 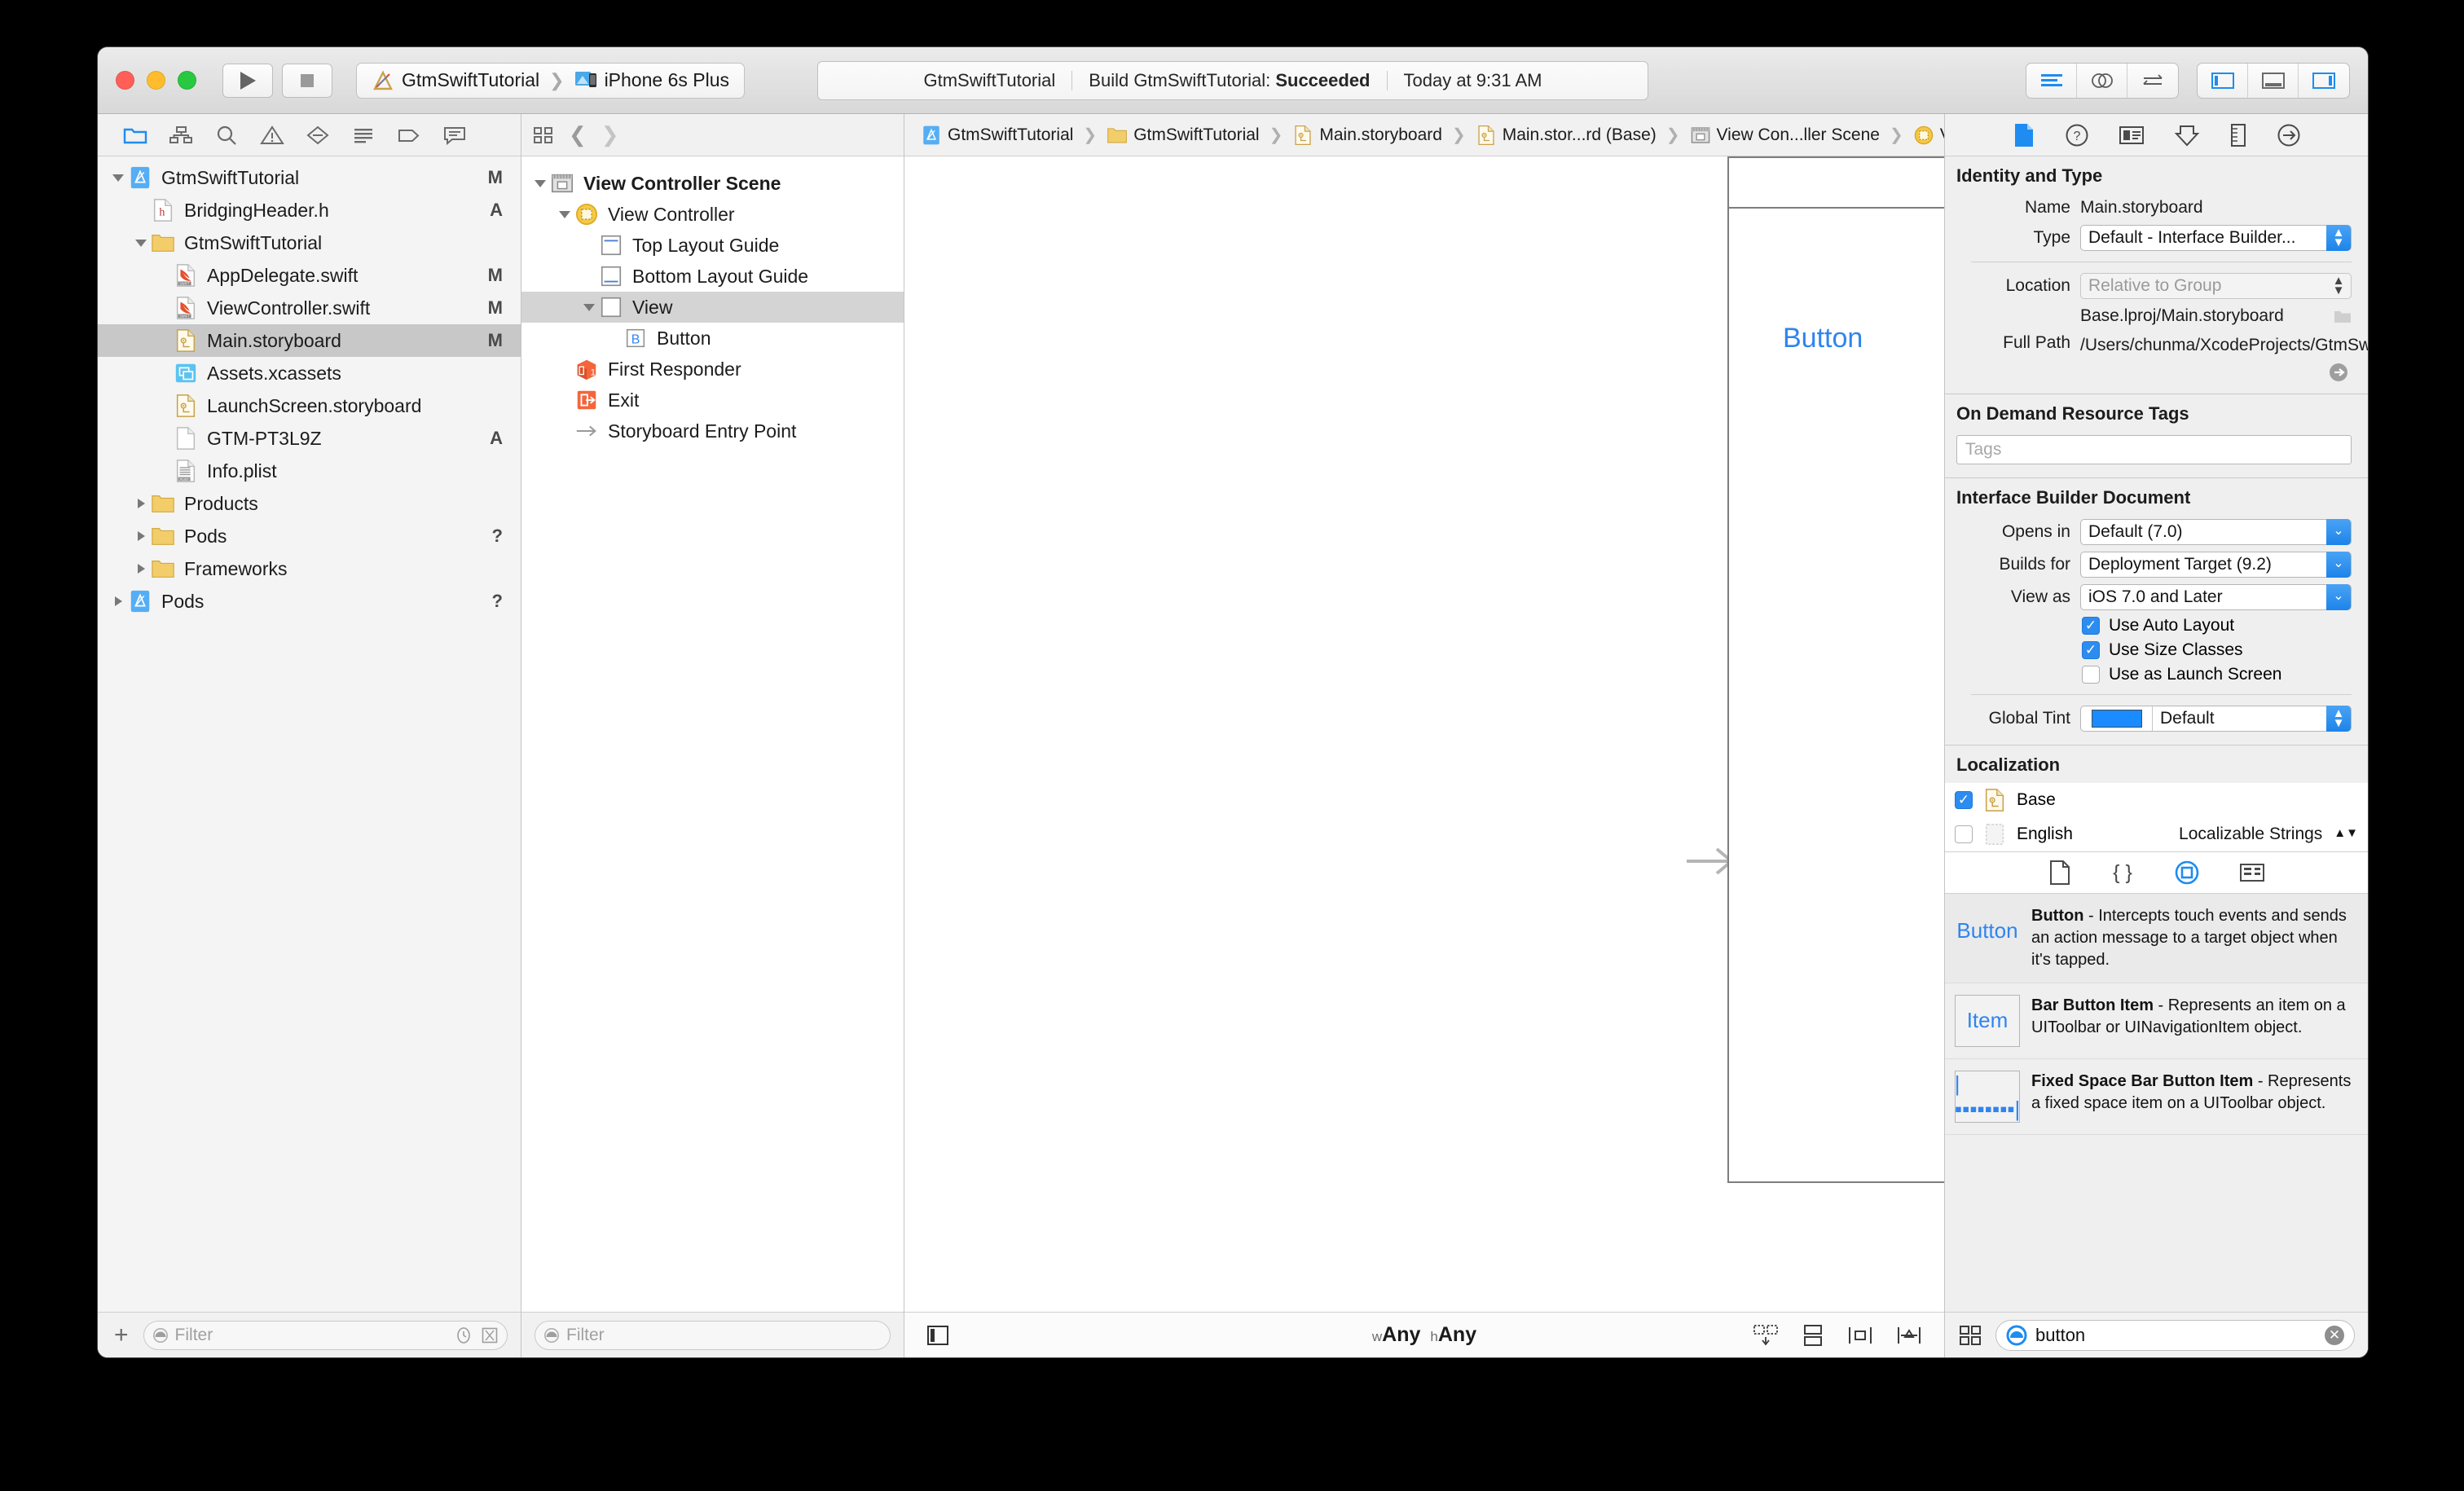 I want to click on outline-row-view: View, so click(x=712, y=307).